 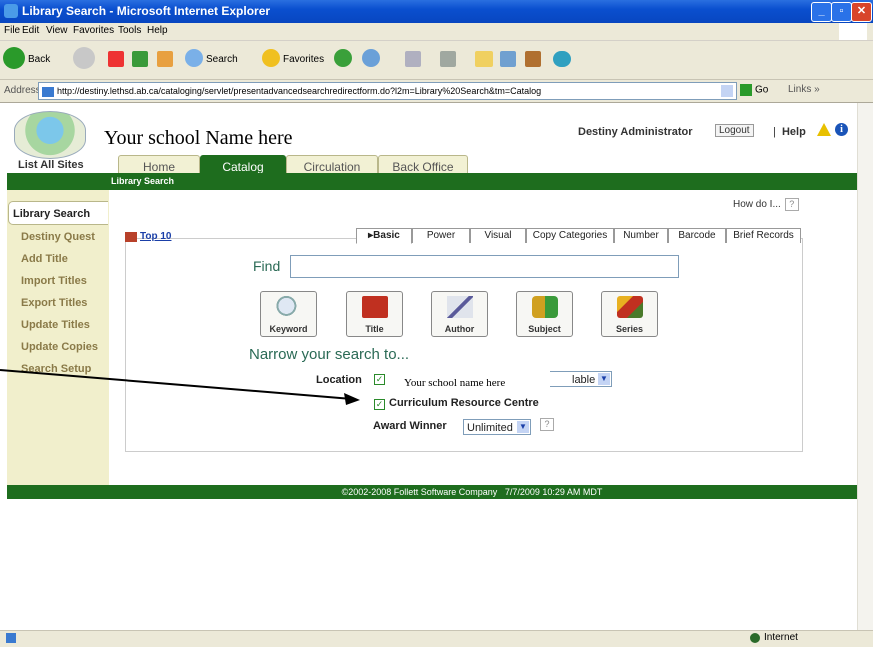 I want to click on page-status-icon, so click(x=11, y=638).